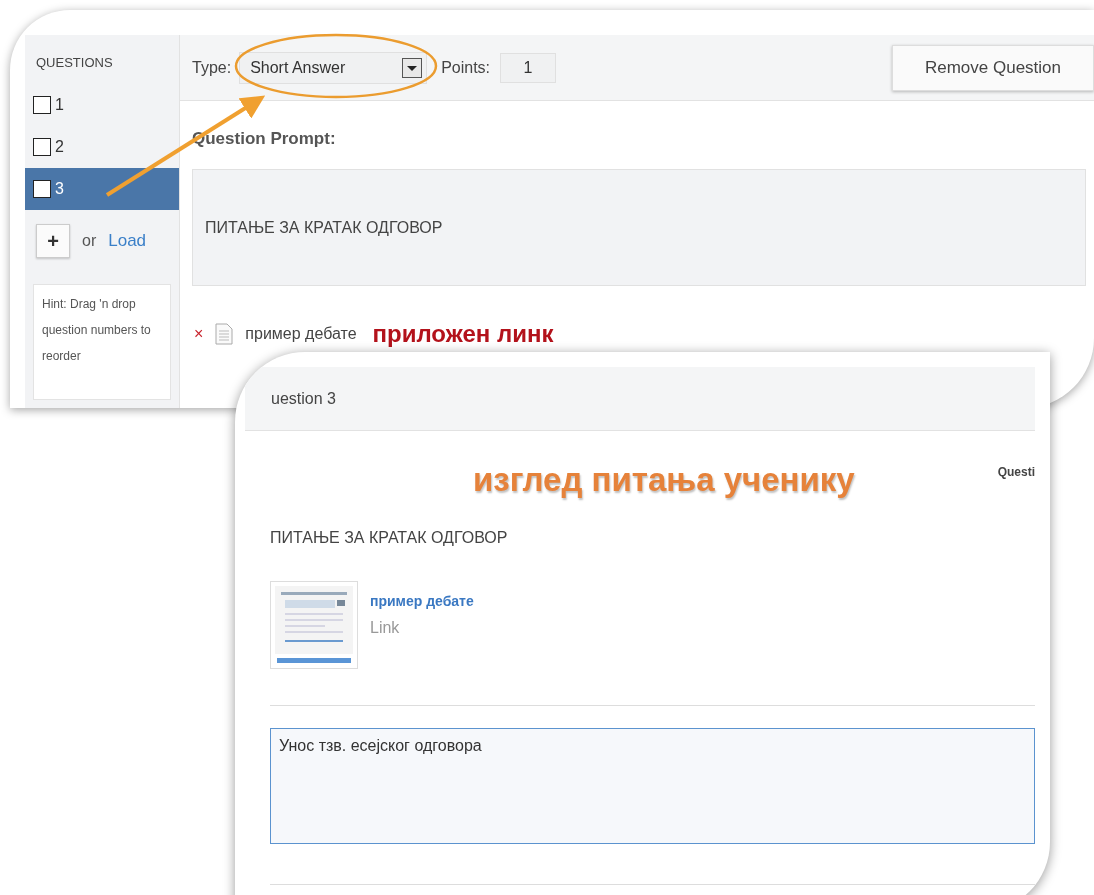 The width and height of the screenshot is (1094, 895). What do you see at coordinates (59, 147) in the screenshot?
I see `question-number: 2` at bounding box center [59, 147].